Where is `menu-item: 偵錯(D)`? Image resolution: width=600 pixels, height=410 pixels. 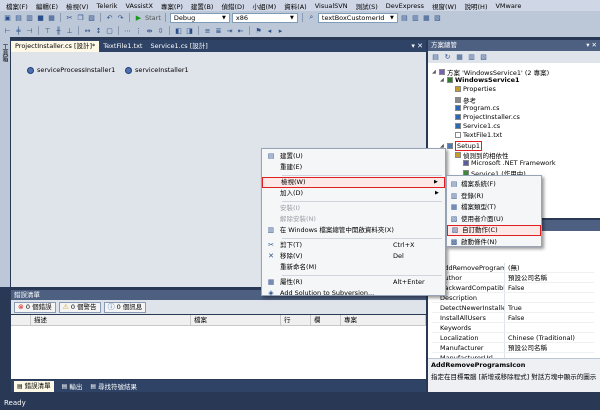 menu-item: 偵錯(D) is located at coordinates (232, 6).